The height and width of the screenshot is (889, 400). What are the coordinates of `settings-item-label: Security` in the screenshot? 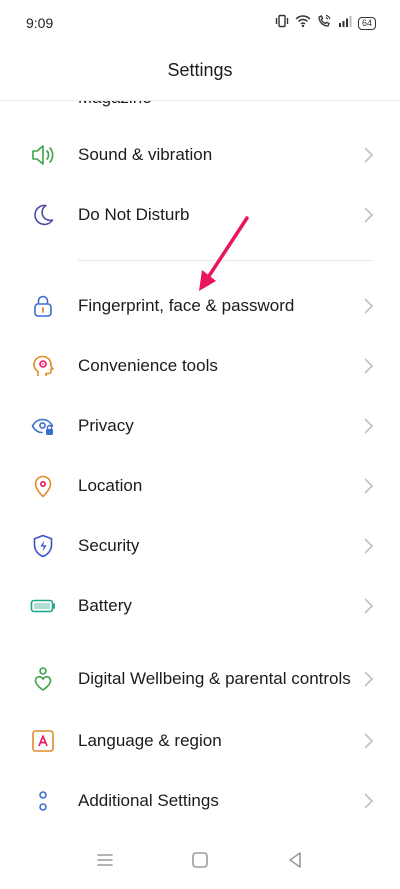 It's located at (109, 545).